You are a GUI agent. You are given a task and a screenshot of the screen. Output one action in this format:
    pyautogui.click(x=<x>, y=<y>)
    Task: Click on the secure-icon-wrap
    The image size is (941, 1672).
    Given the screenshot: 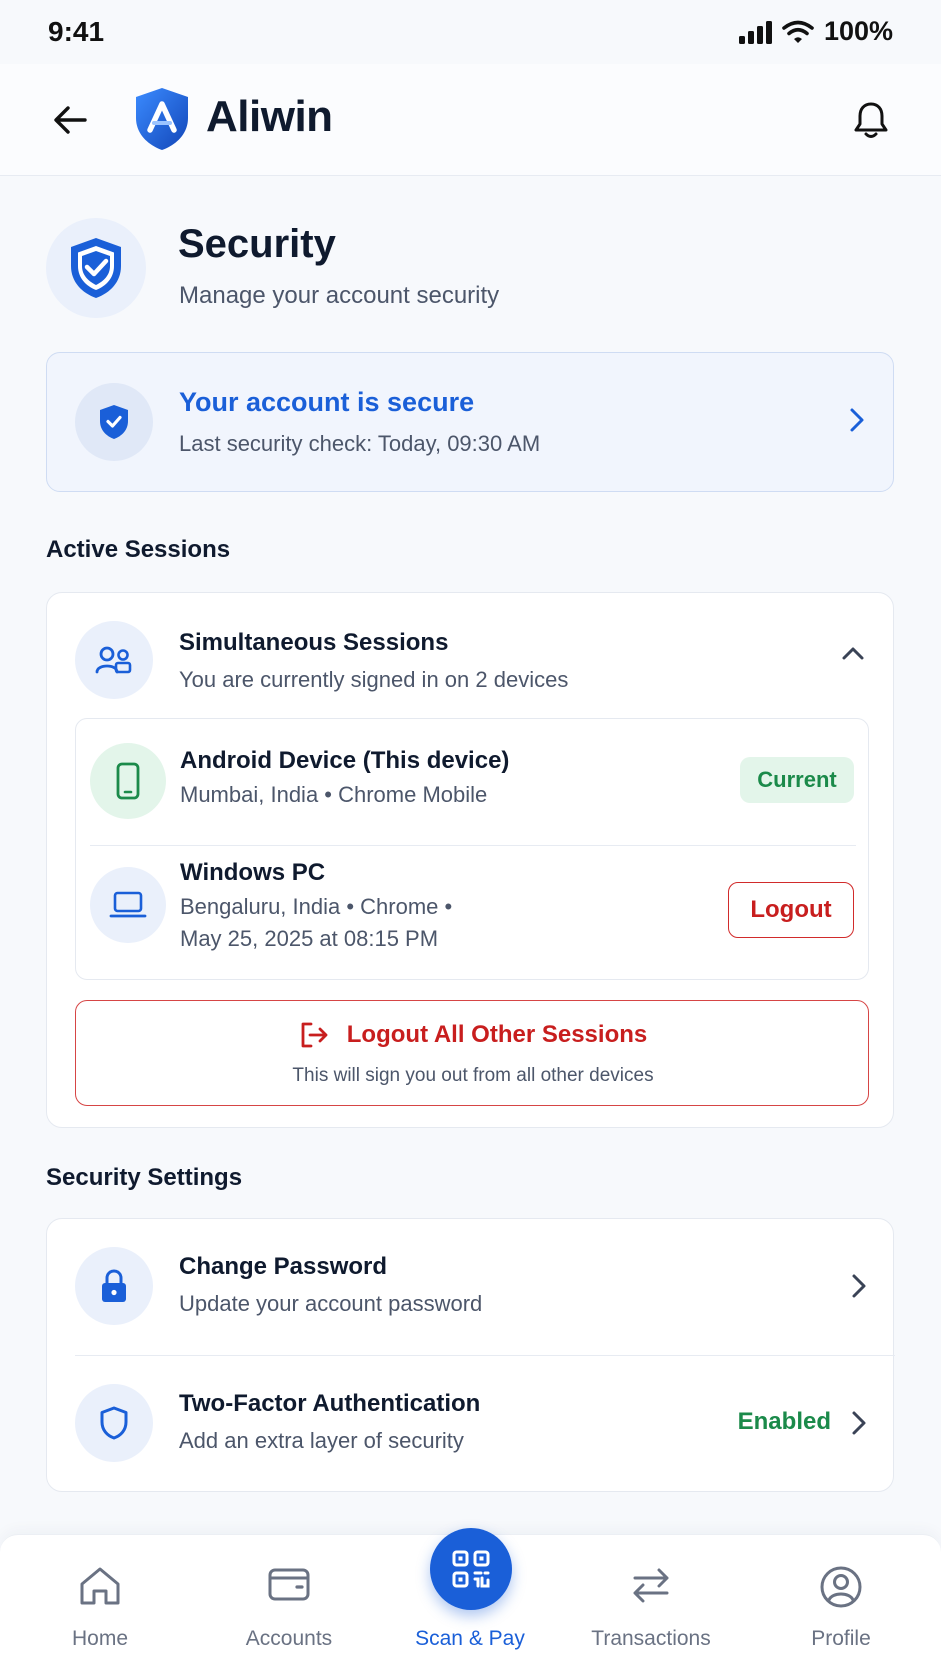 What is the action you would take?
    pyautogui.click(x=114, y=422)
    